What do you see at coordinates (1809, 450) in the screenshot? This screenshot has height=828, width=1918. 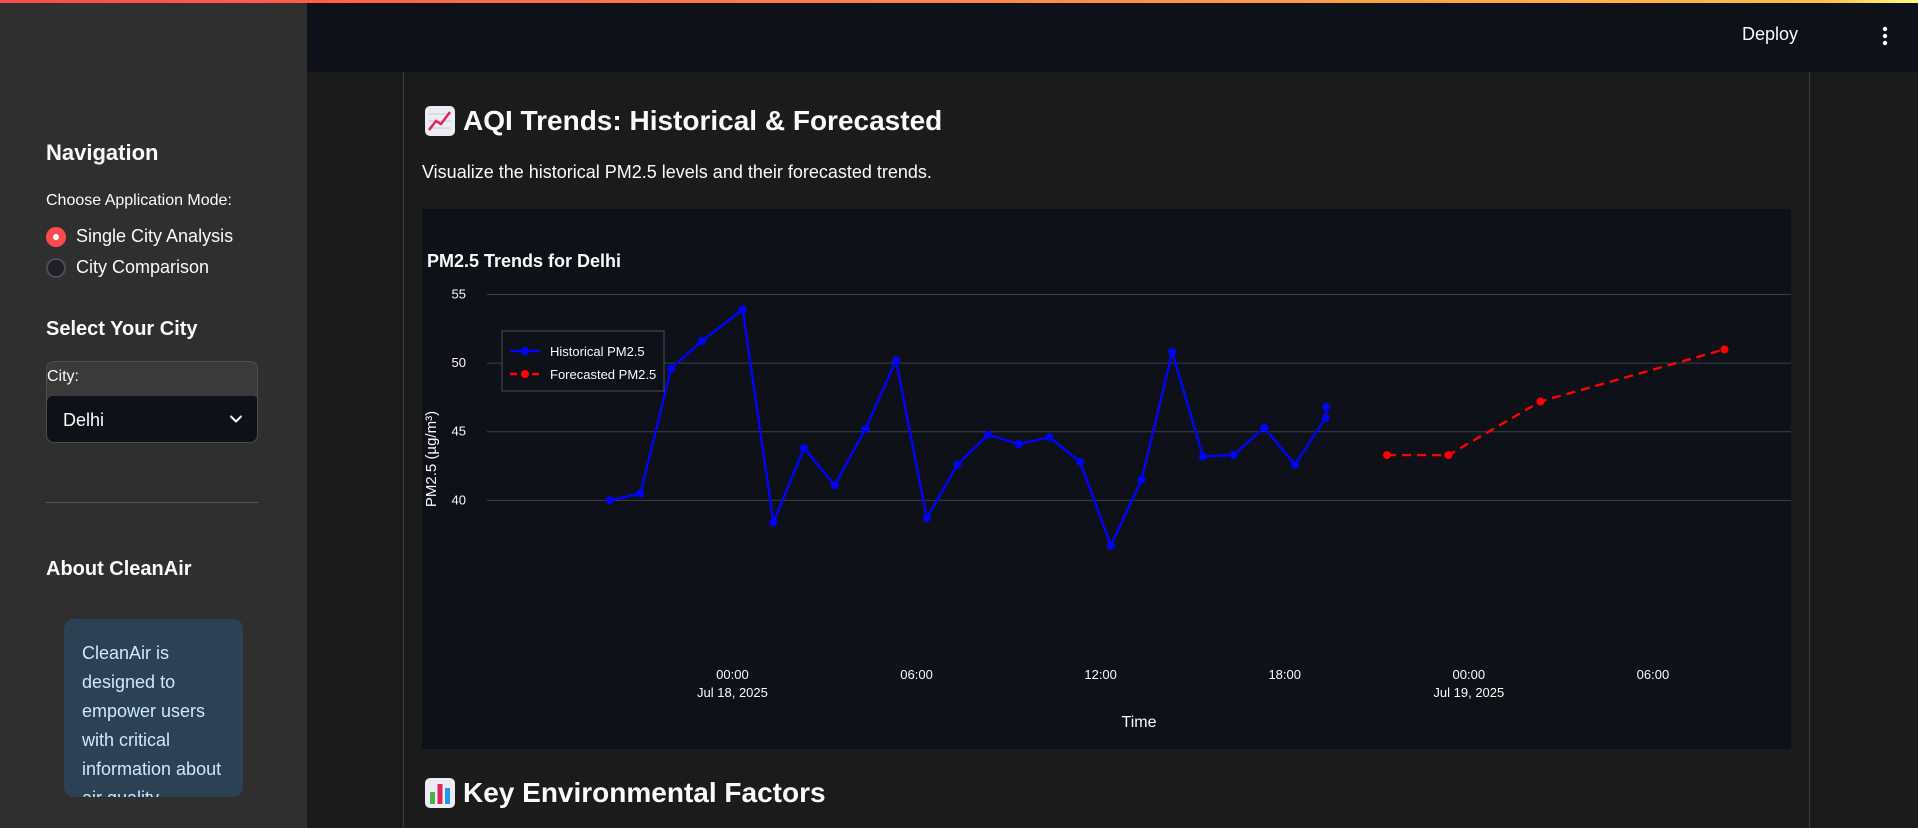 I see `column-border-right` at bounding box center [1809, 450].